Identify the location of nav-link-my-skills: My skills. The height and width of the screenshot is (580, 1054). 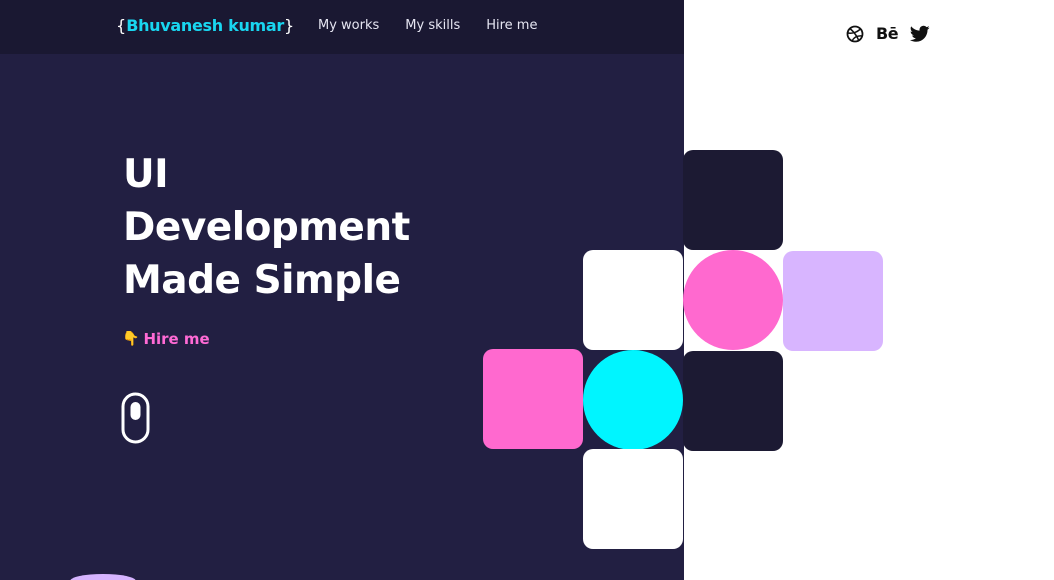
(432, 25).